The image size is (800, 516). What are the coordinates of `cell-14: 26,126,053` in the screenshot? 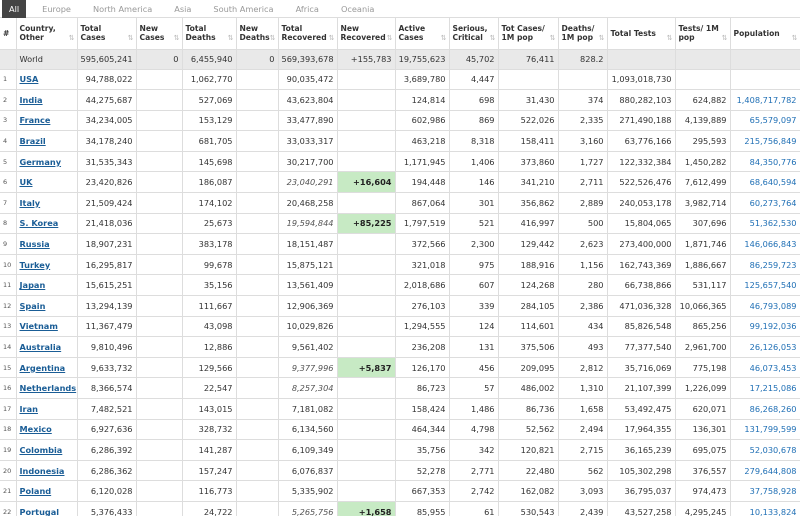 It's located at (765, 347).